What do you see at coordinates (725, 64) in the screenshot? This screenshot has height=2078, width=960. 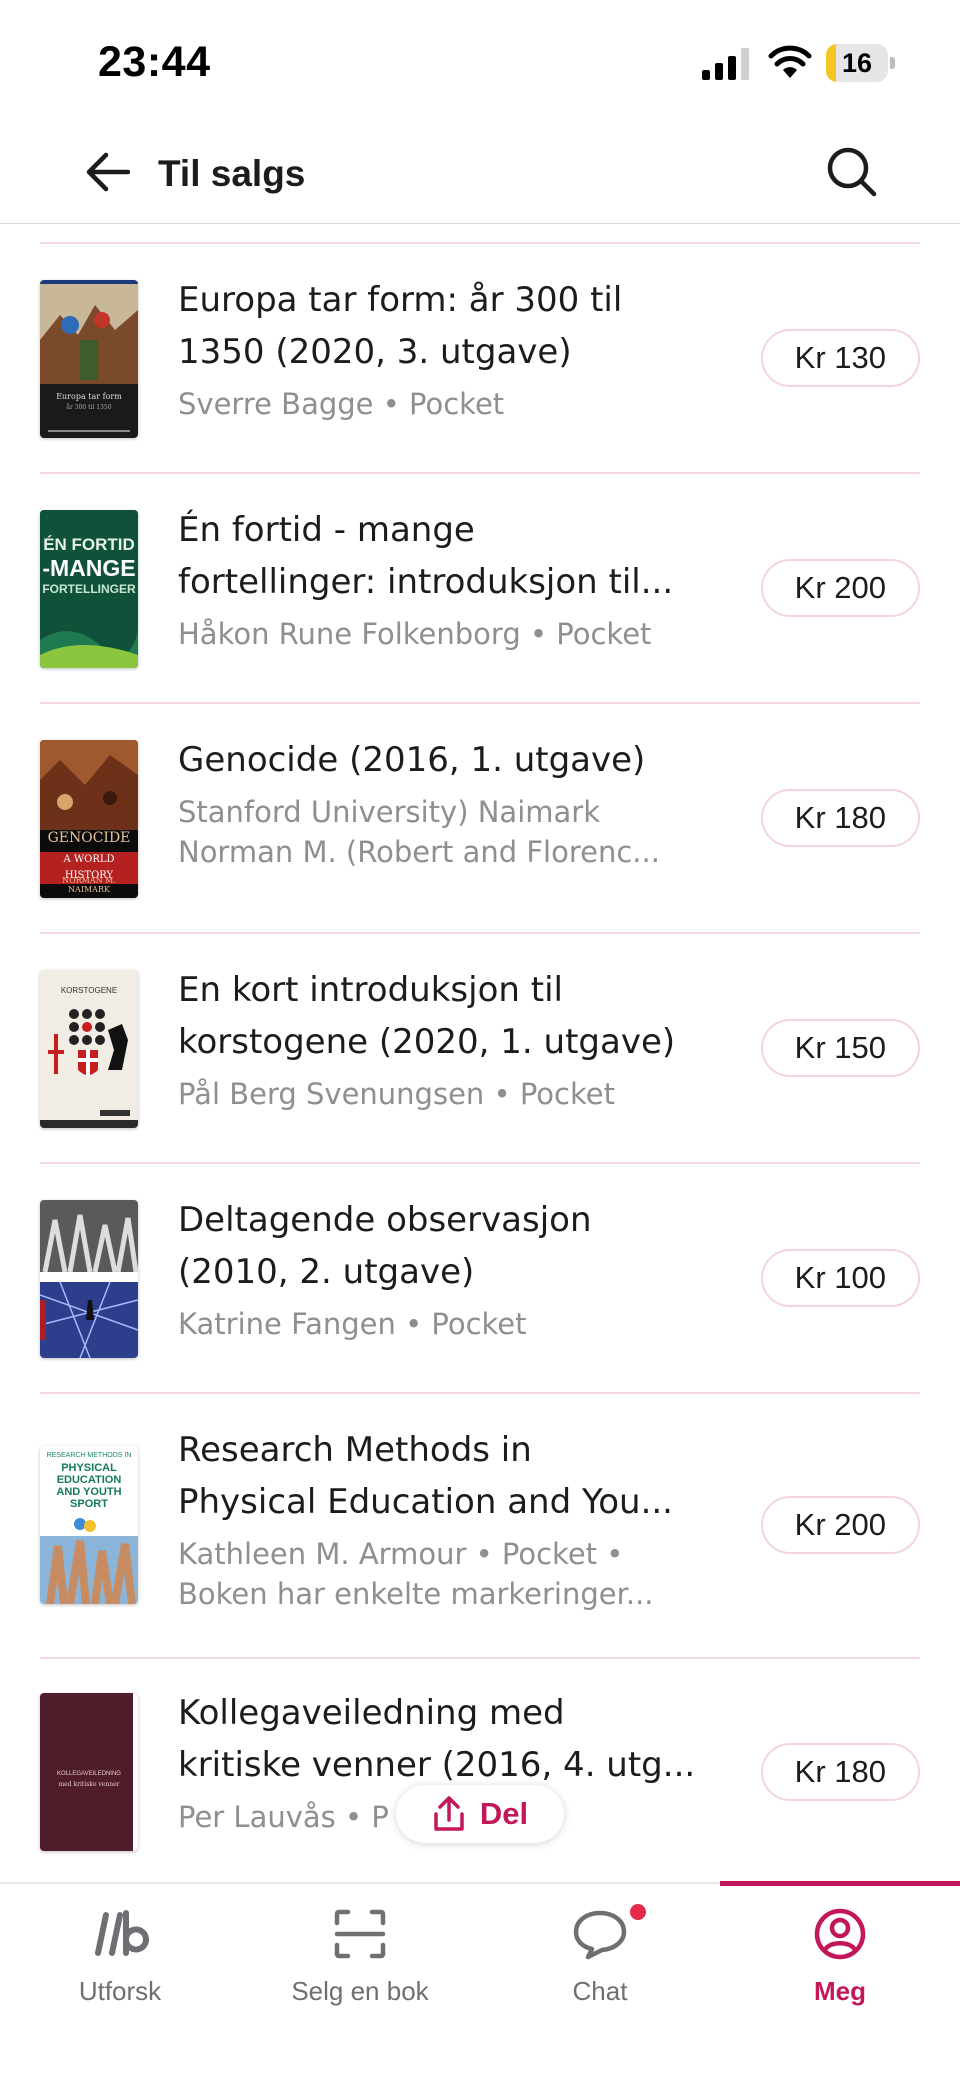 I see `cellular-signal-icon` at bounding box center [725, 64].